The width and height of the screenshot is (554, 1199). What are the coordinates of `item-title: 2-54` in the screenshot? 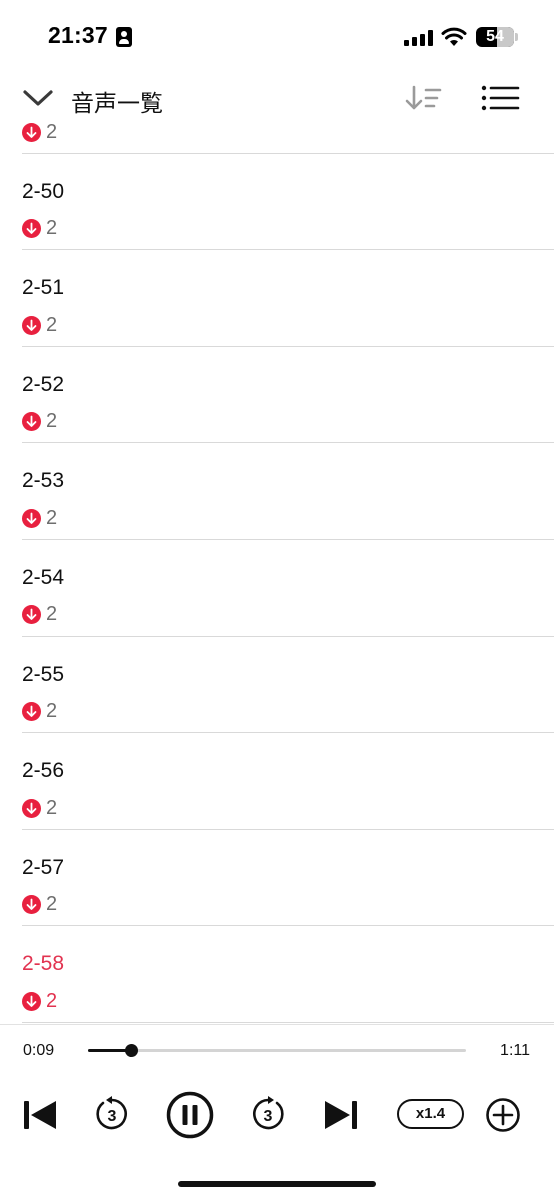 It's located at (43, 577).